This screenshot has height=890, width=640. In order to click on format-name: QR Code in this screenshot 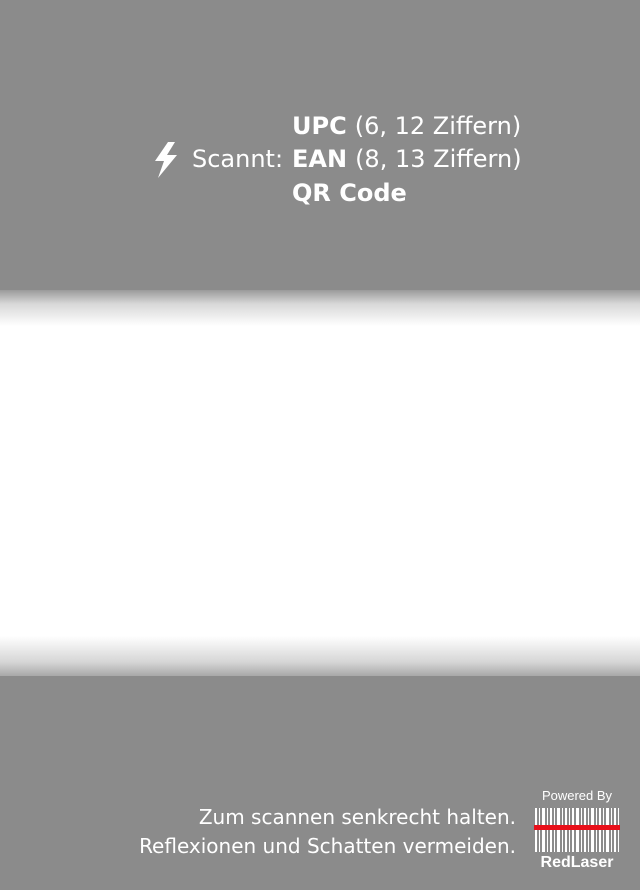, I will do `click(349, 193)`.